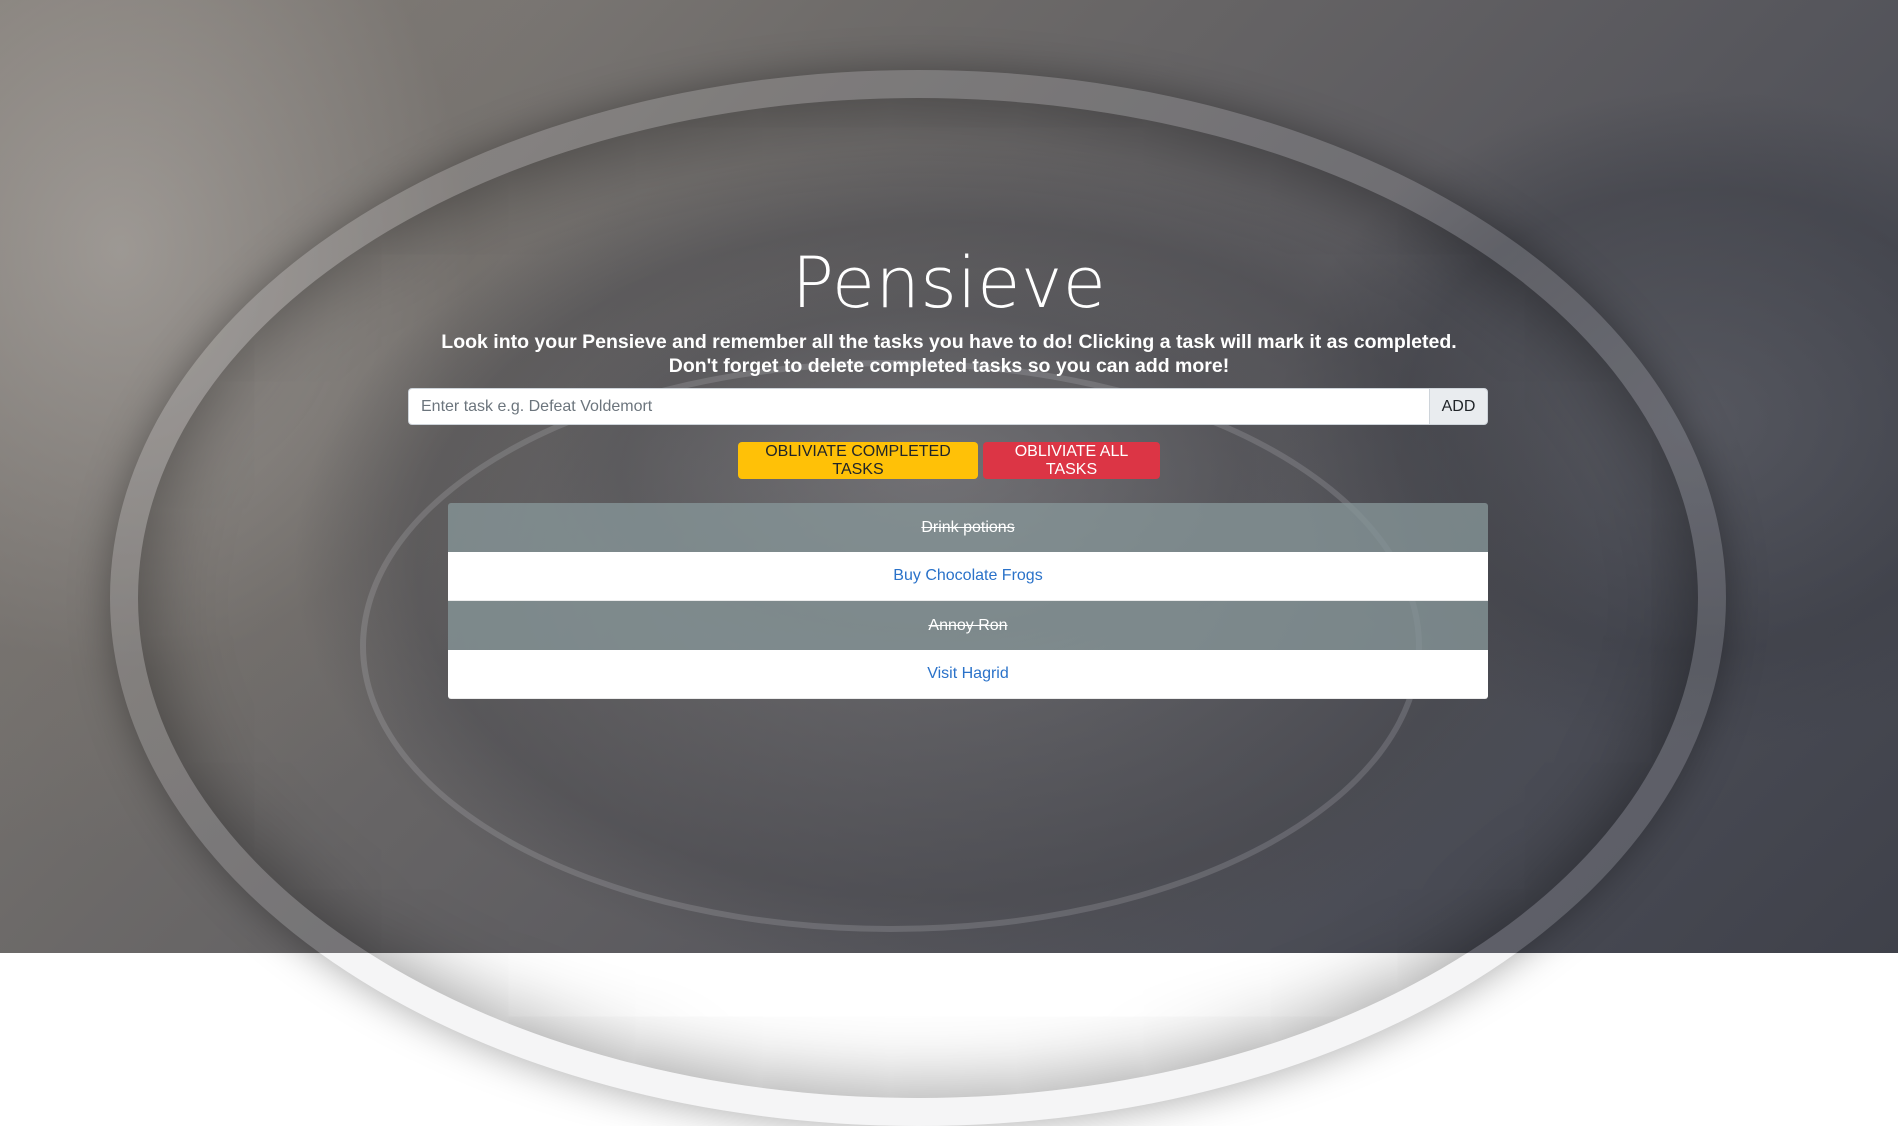  What do you see at coordinates (1458, 406) in the screenshot?
I see `add-task-button: ADD` at bounding box center [1458, 406].